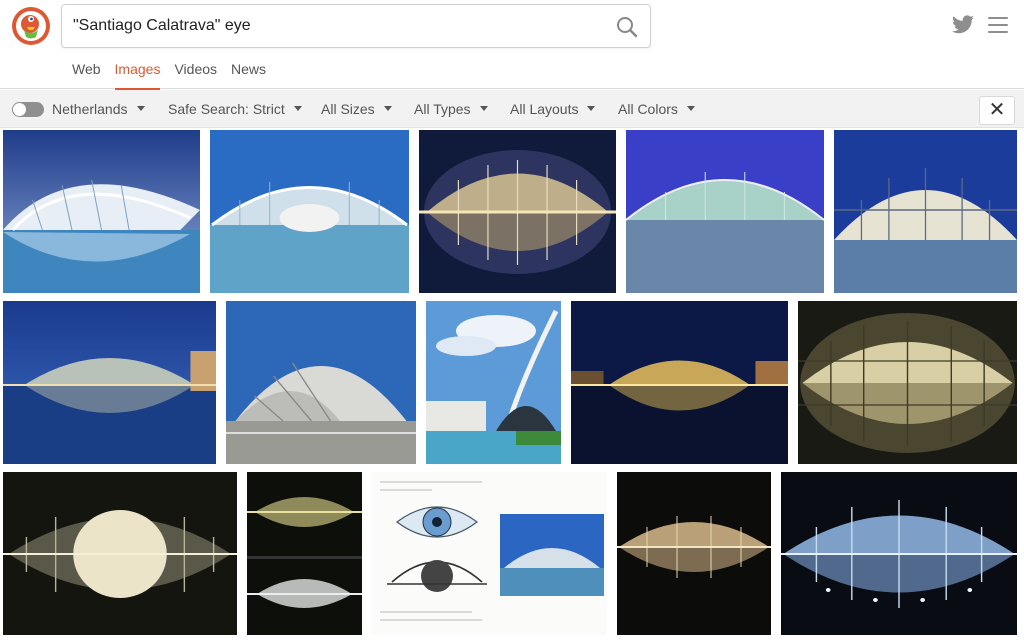  What do you see at coordinates (90, 109) in the screenshot?
I see `region-label: Netherlands` at bounding box center [90, 109].